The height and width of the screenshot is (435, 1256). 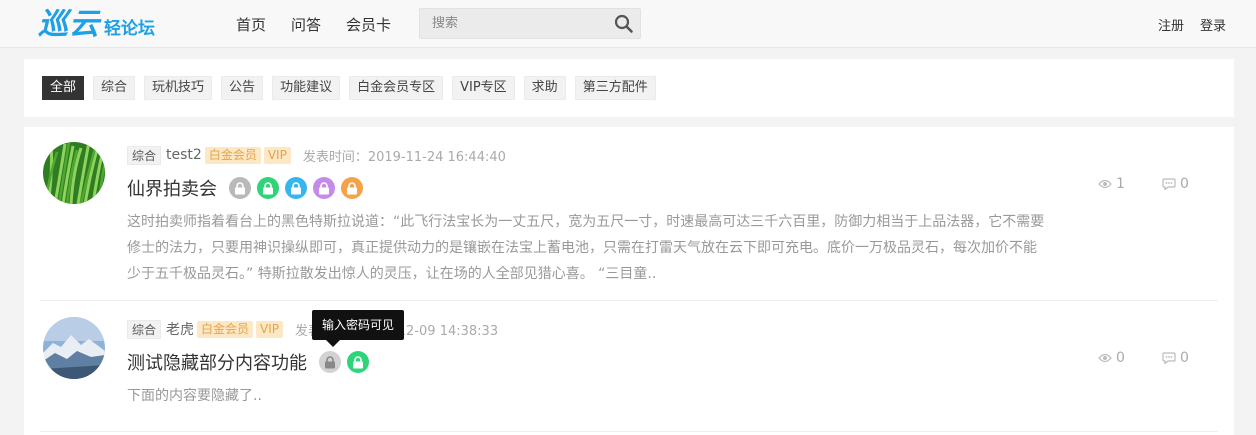 I want to click on auth-links: 注册 登录, so click(x=1184, y=24).